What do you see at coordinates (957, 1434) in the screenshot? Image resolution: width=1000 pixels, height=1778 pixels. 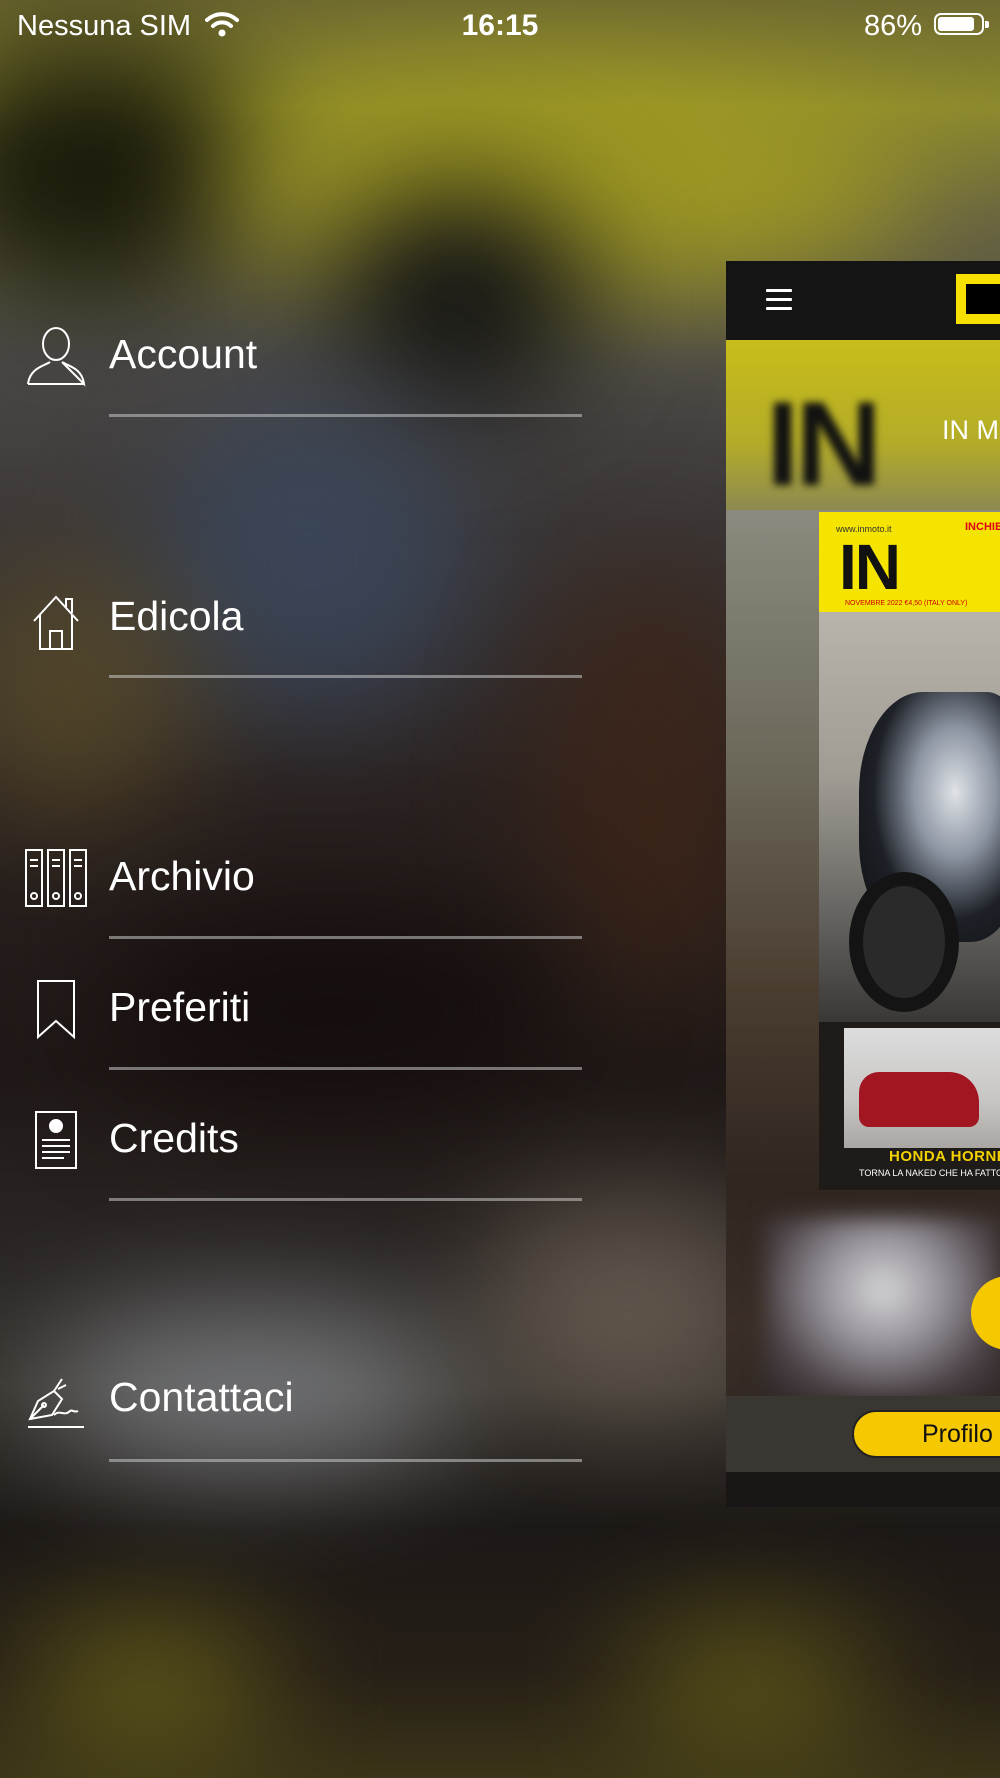 I see `profile-button-label: Profilo` at bounding box center [957, 1434].